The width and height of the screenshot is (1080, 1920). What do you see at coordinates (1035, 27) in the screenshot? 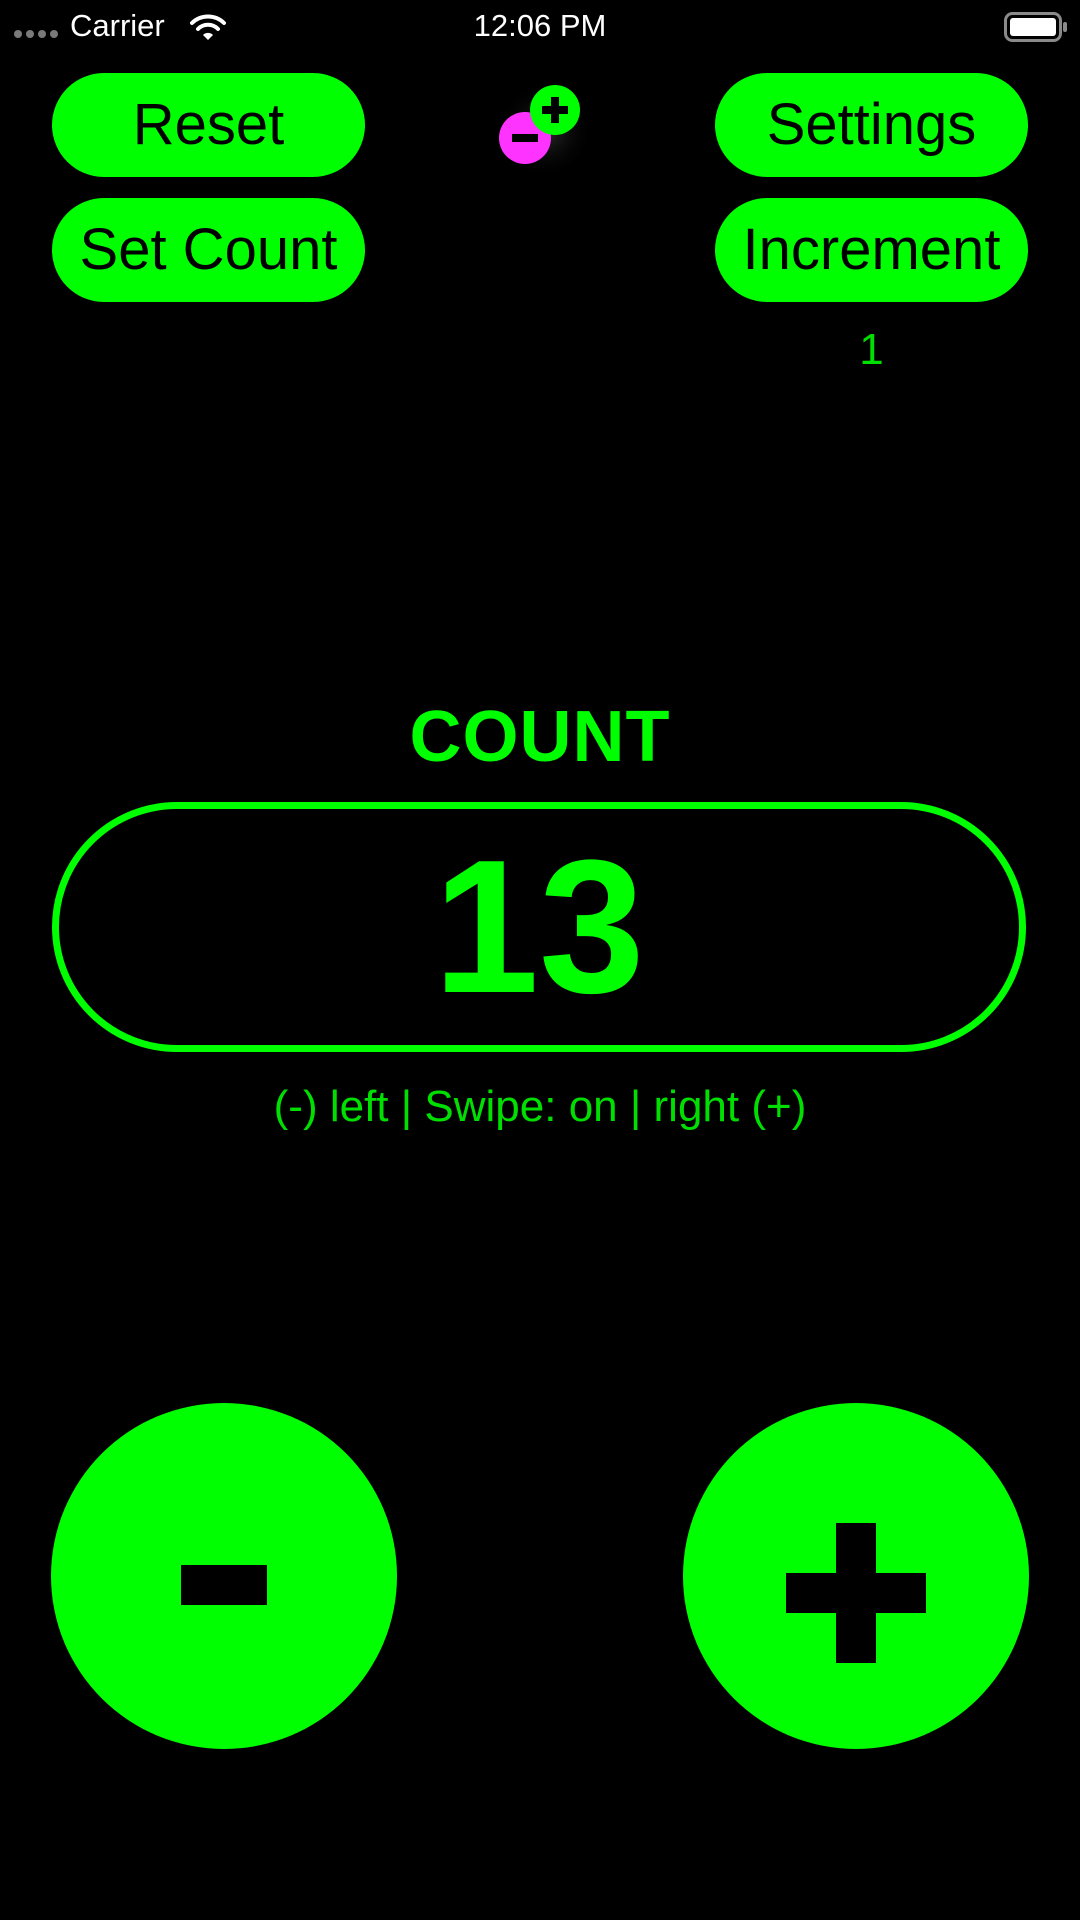
I see `battery-icon` at bounding box center [1035, 27].